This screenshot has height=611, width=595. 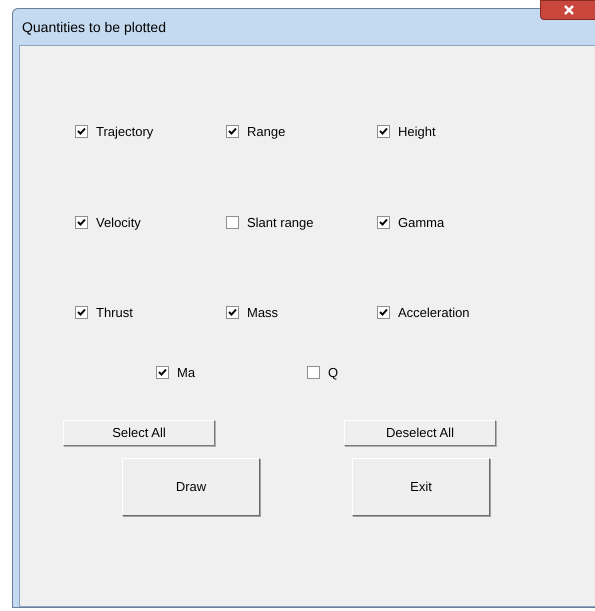 What do you see at coordinates (262, 313) in the screenshot?
I see `checkbox-label: Mass` at bounding box center [262, 313].